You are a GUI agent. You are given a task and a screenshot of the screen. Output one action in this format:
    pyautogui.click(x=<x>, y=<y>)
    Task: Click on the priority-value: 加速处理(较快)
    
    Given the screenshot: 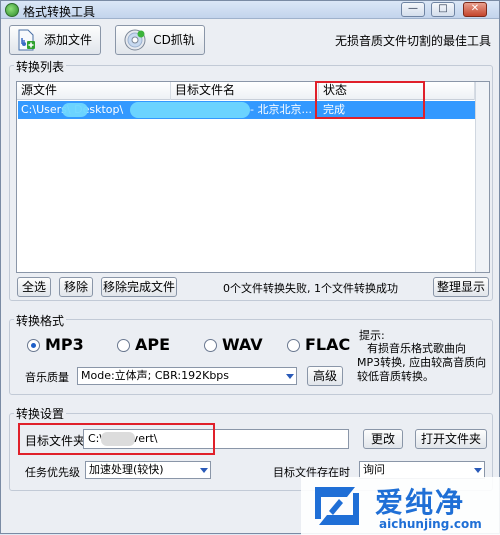 What is the action you would take?
    pyautogui.click(x=126, y=469)
    